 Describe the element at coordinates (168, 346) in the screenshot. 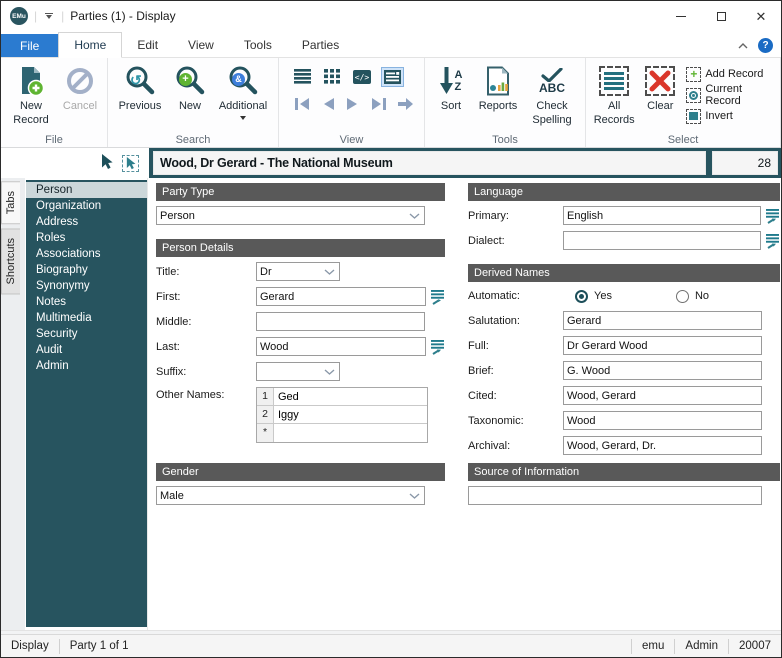

I see `last-name-label: Last:` at that location.